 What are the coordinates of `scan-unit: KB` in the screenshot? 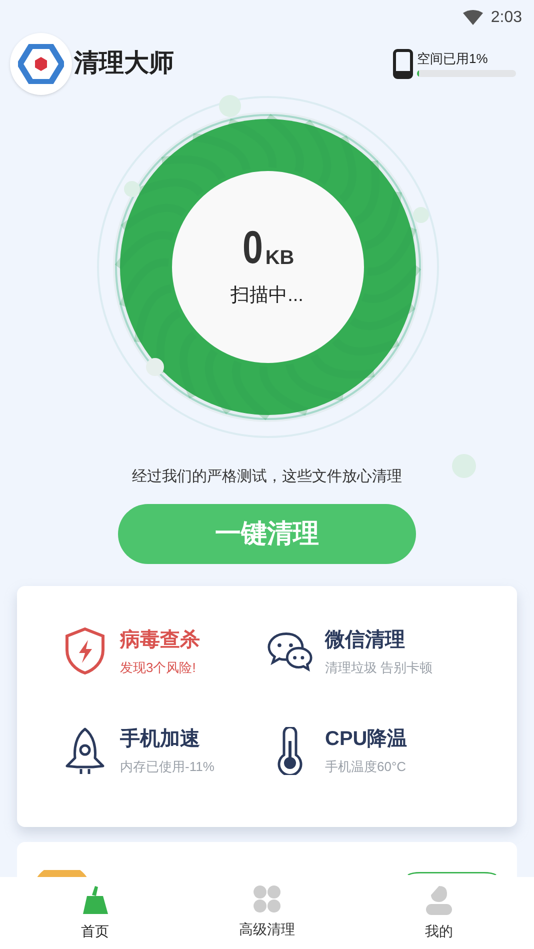 It's located at (279, 258).